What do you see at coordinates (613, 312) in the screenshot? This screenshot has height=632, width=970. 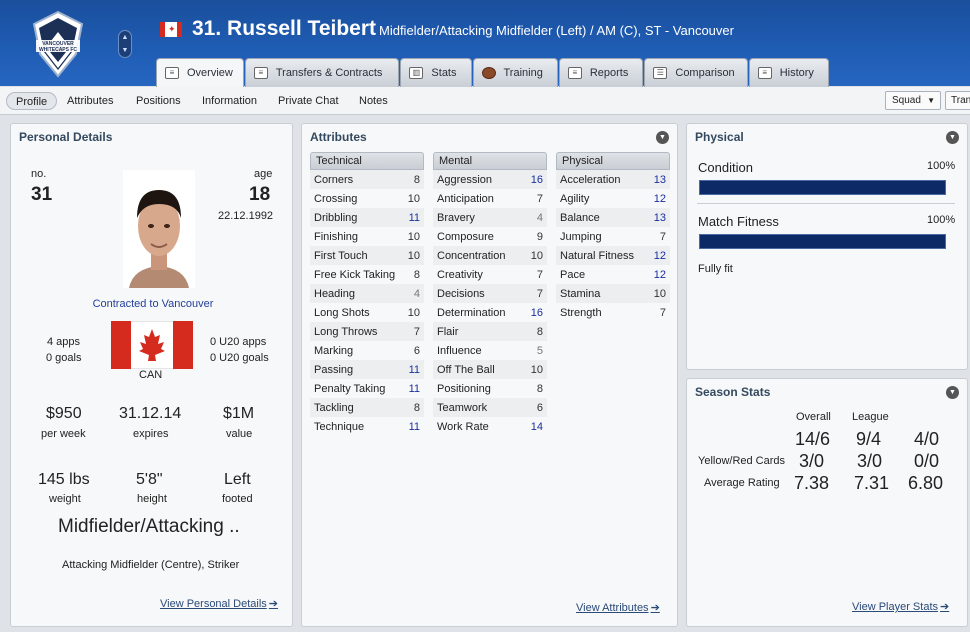 I see `attribute-row: Strength 7` at bounding box center [613, 312].